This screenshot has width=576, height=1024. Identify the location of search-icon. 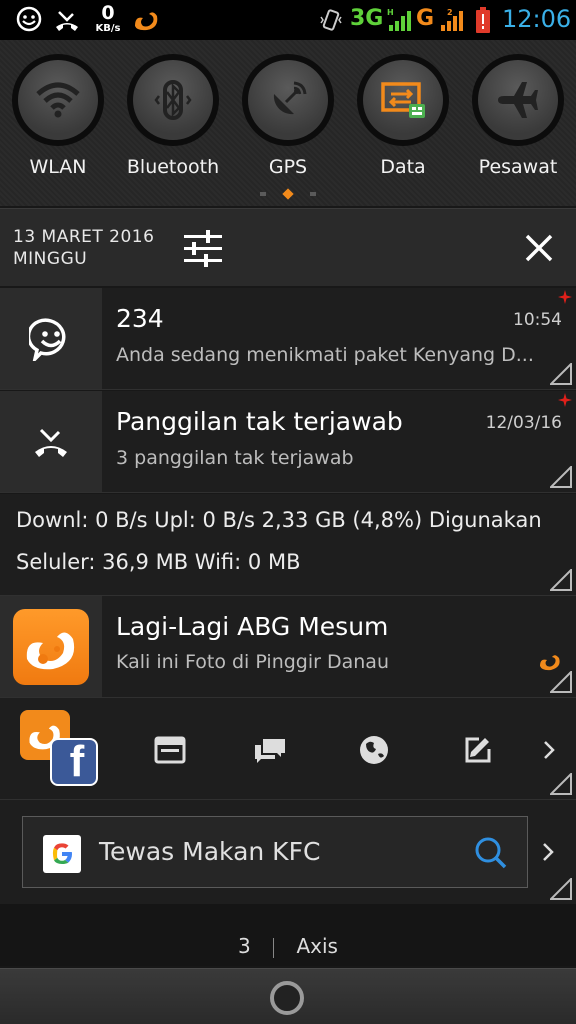
(491, 855).